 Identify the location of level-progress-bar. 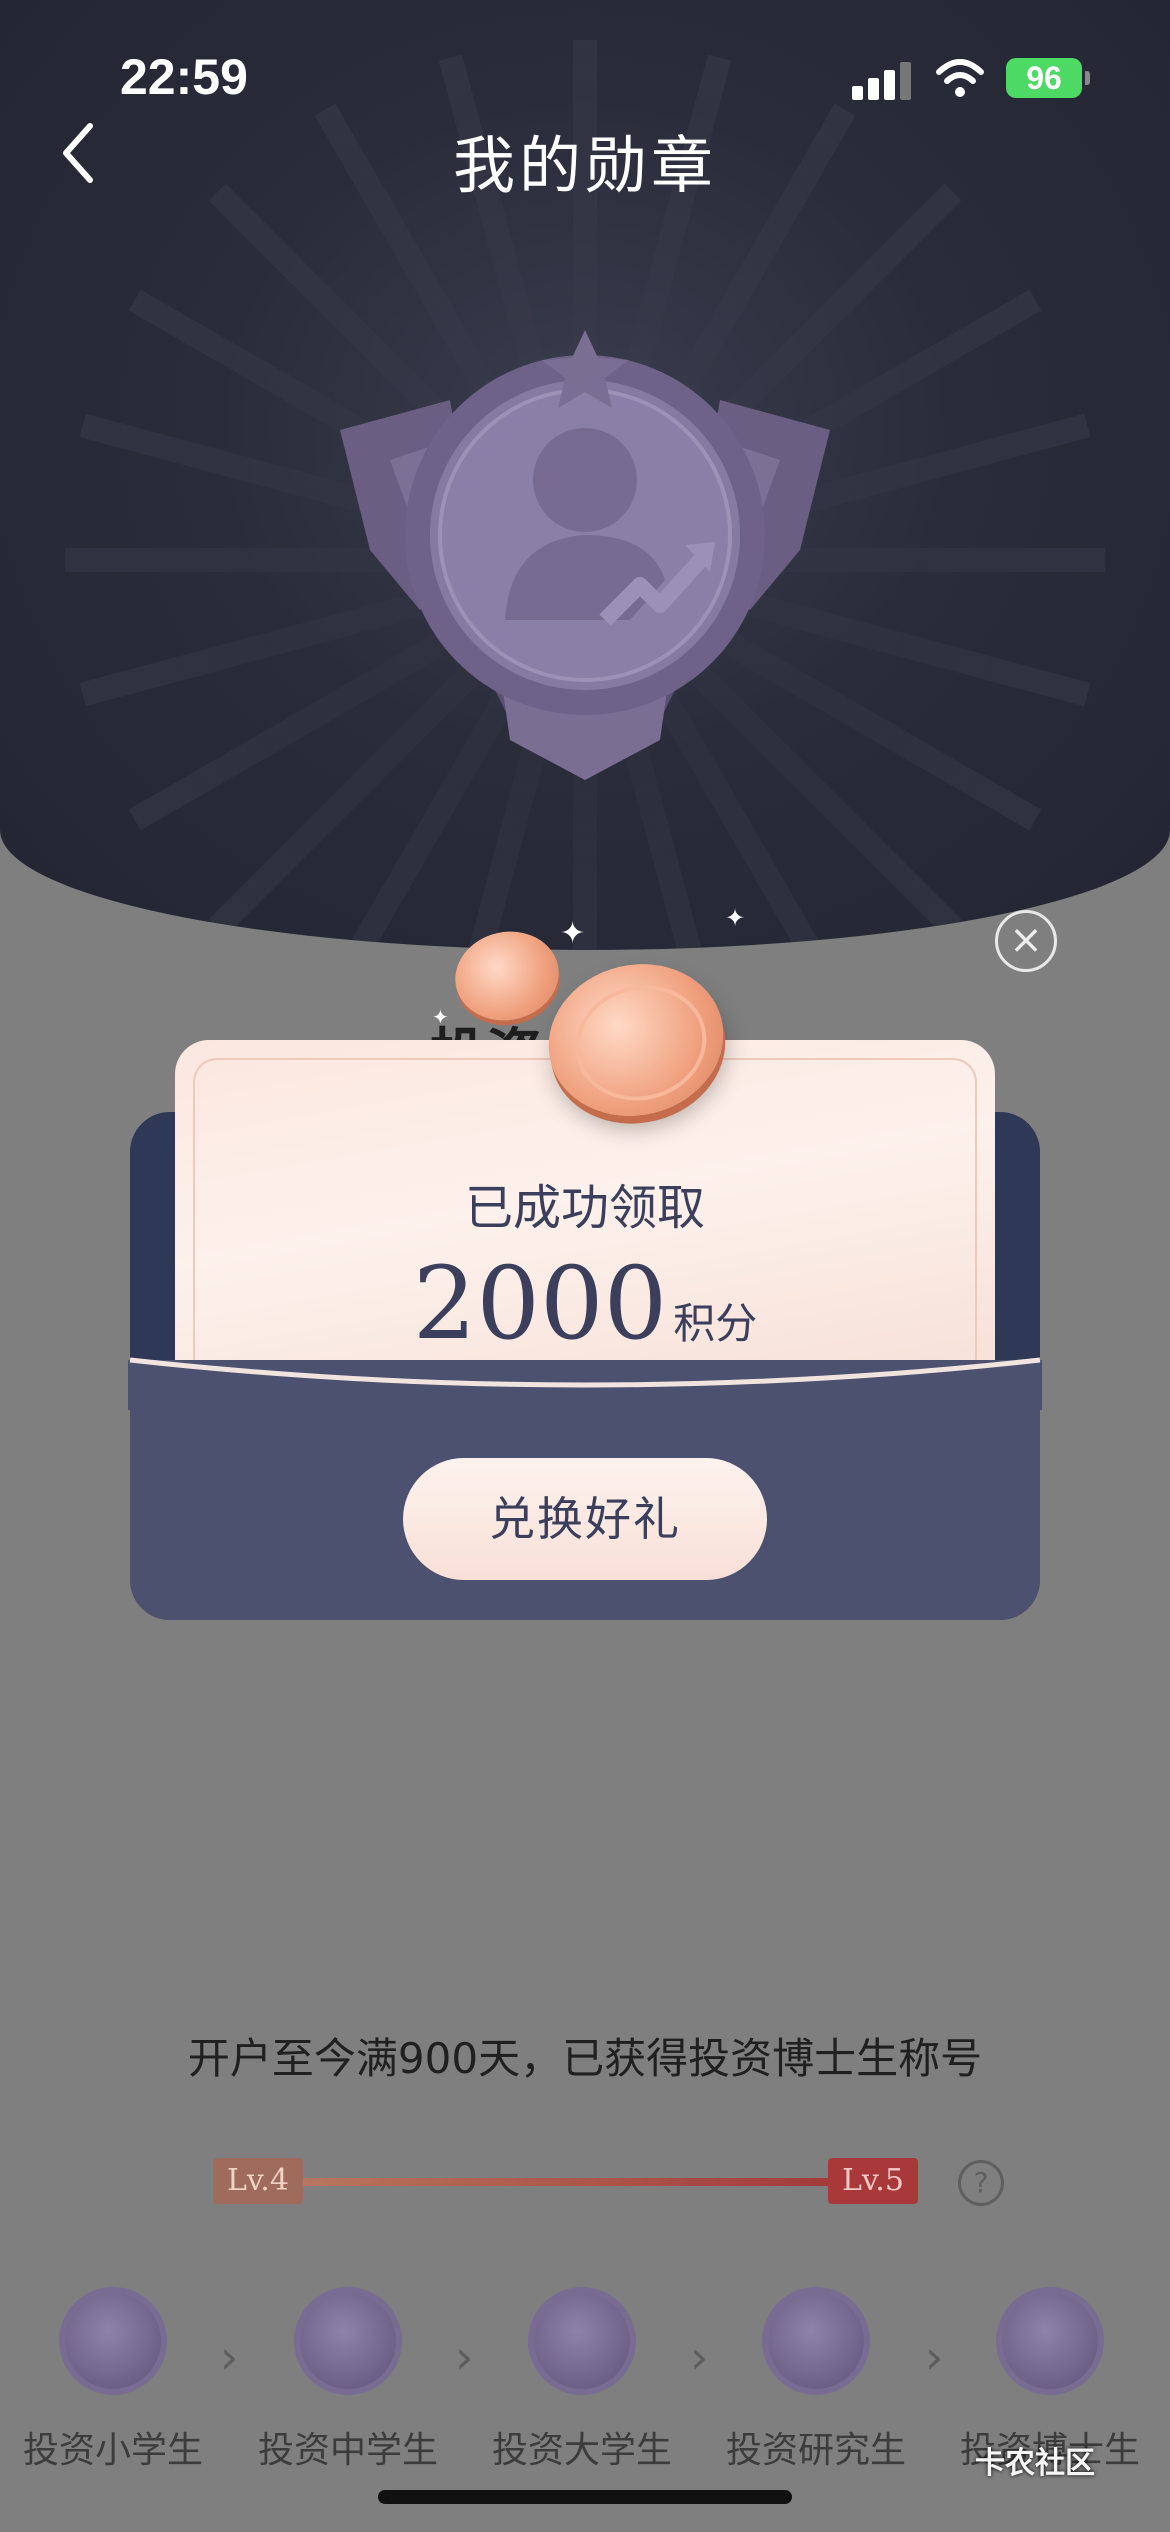
(565, 2182).